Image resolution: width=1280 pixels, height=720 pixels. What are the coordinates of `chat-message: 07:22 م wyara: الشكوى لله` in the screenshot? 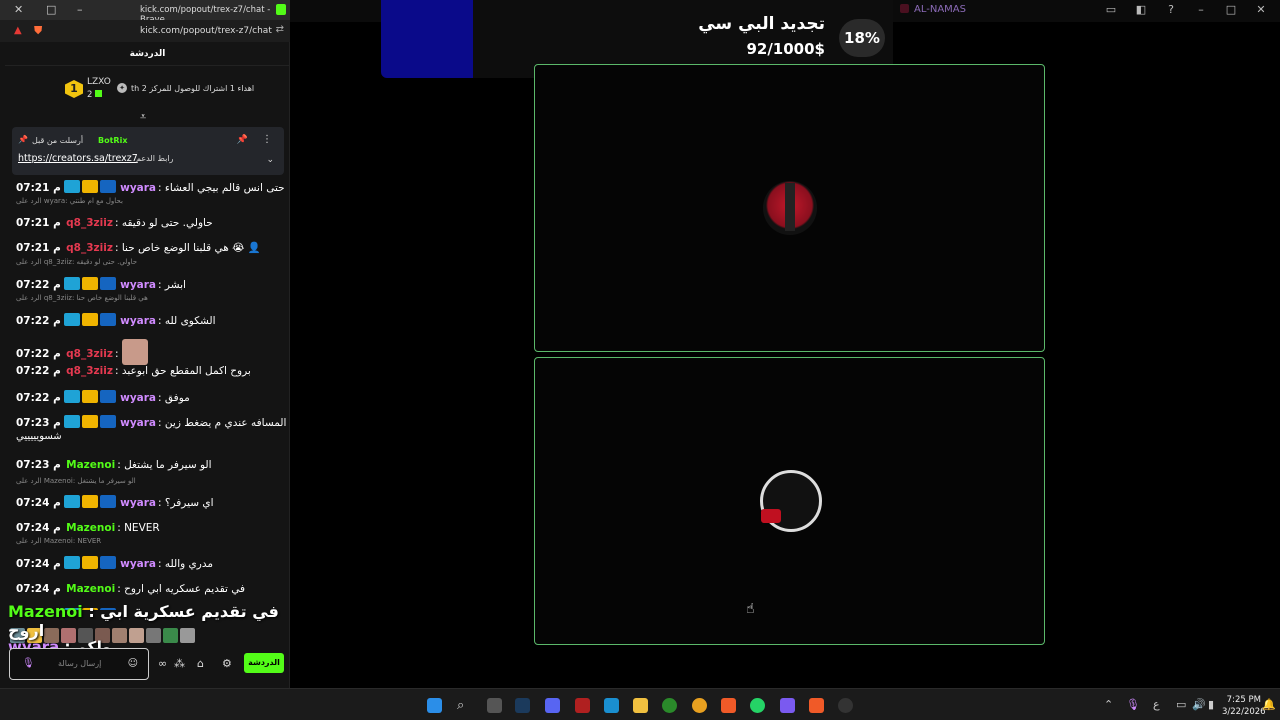 It's located at (152, 320).